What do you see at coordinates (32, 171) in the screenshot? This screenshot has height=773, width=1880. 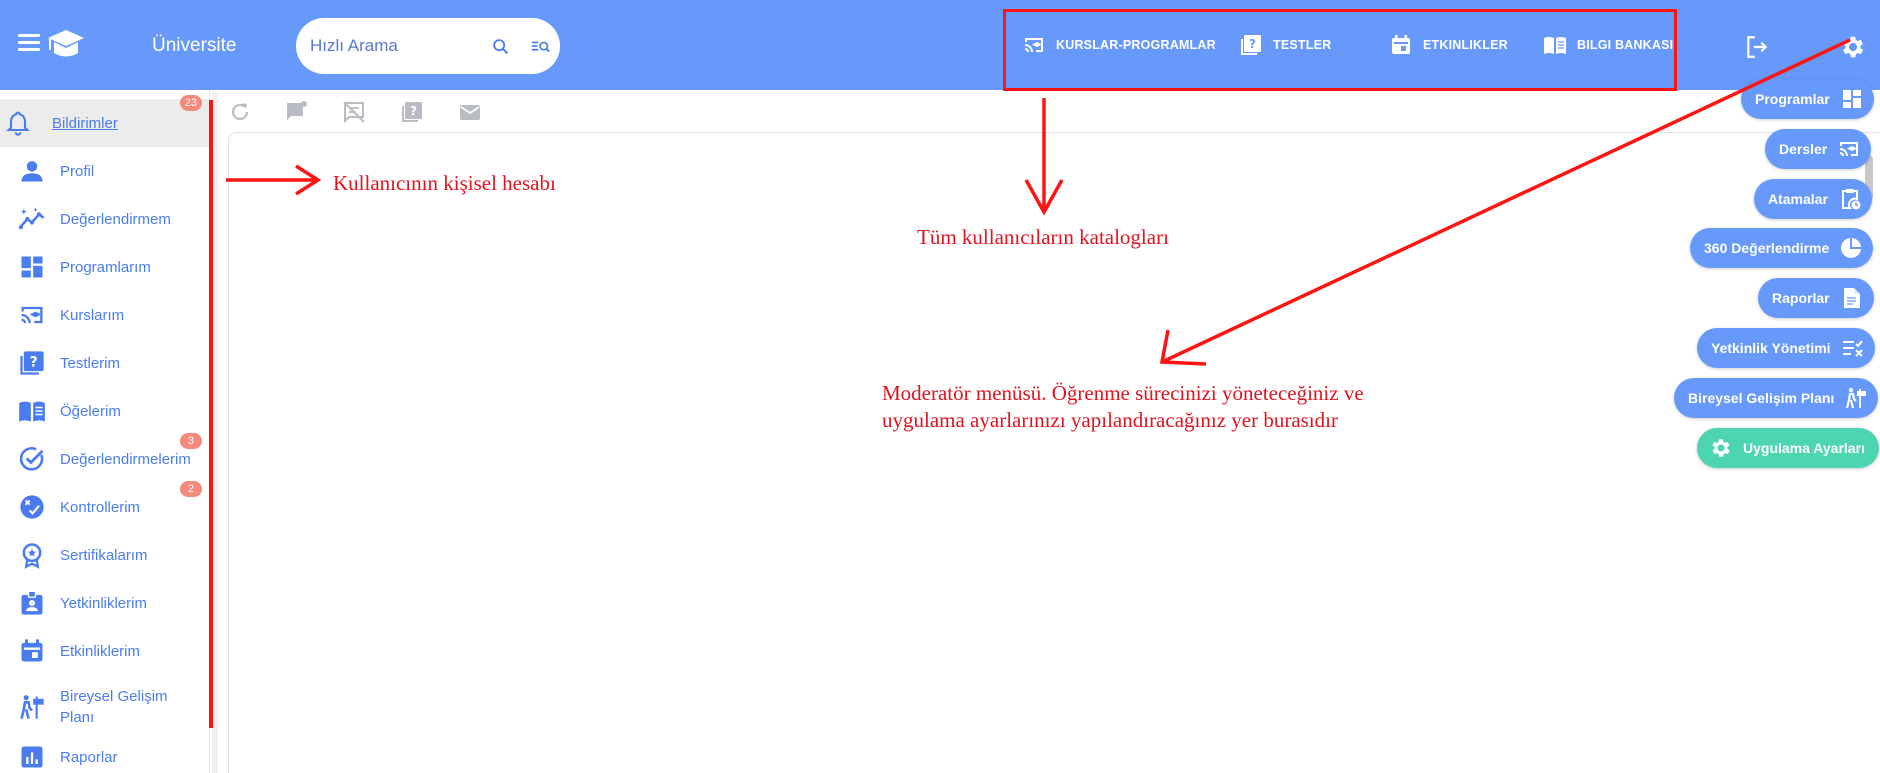 I see `person-icon` at bounding box center [32, 171].